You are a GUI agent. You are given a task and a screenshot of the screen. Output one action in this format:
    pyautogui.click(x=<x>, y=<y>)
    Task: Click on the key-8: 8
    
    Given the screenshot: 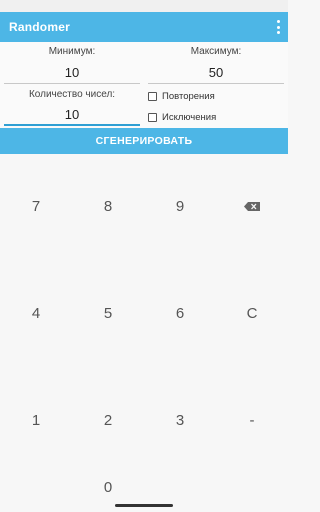 What is the action you would take?
    pyautogui.click(x=108, y=206)
    